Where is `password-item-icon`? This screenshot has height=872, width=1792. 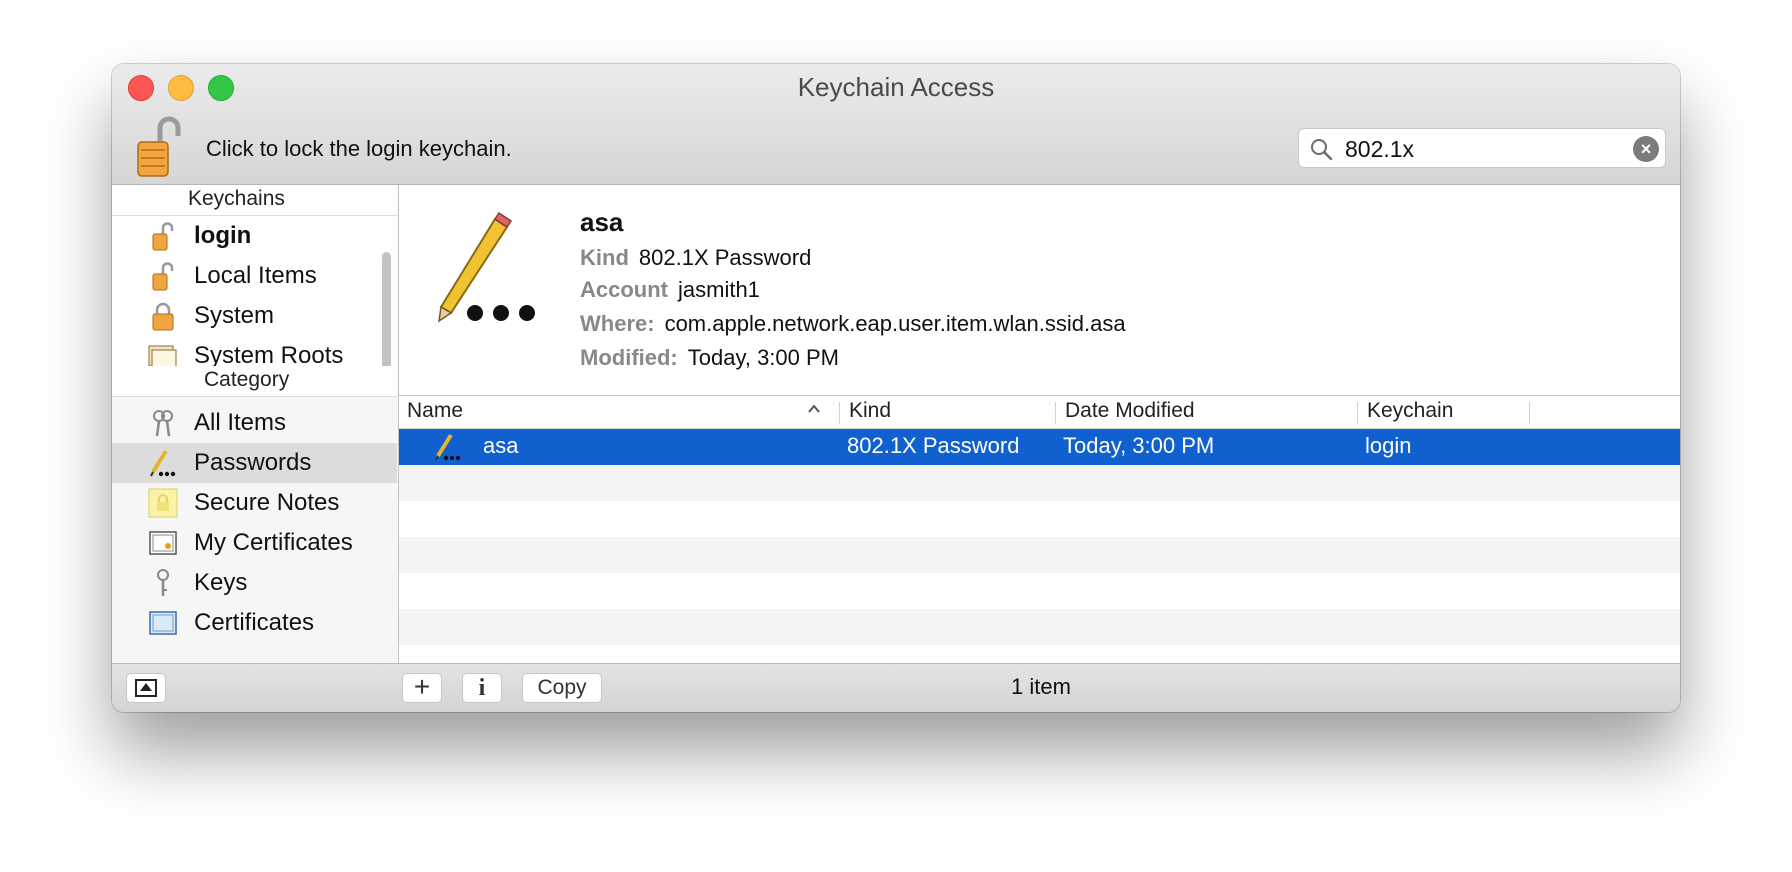 password-item-icon is located at coordinates (486, 267).